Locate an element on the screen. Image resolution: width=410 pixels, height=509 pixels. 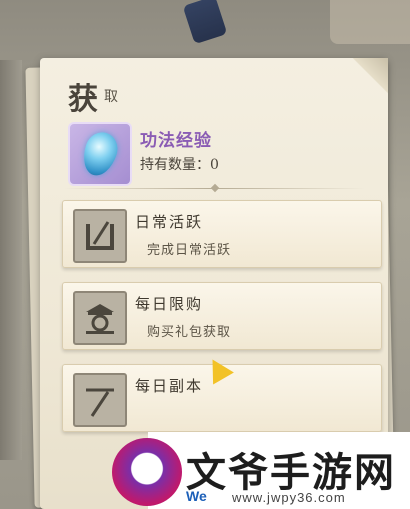
source-daily-active: 日常活跃 完成日常活跃 is located at coordinates (222, 234).